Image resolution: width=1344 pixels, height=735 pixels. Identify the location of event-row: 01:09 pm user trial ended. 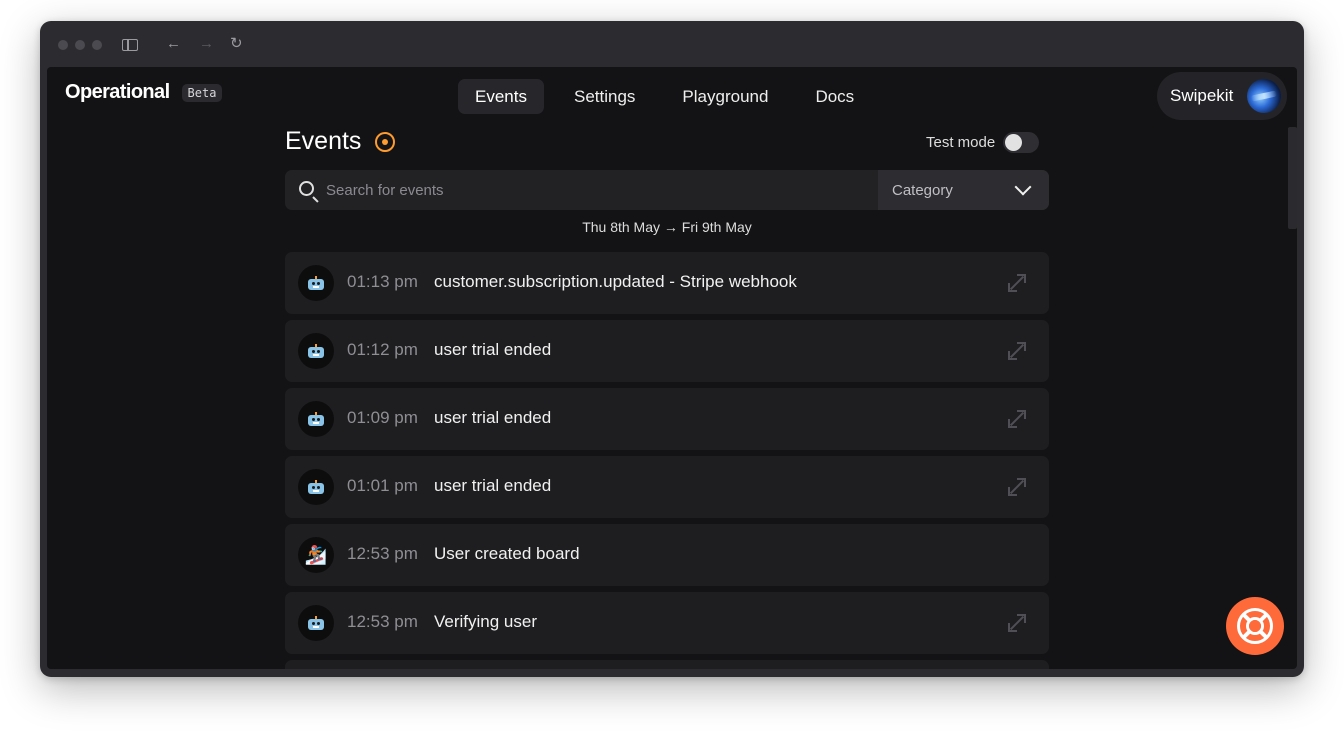
(667, 419).